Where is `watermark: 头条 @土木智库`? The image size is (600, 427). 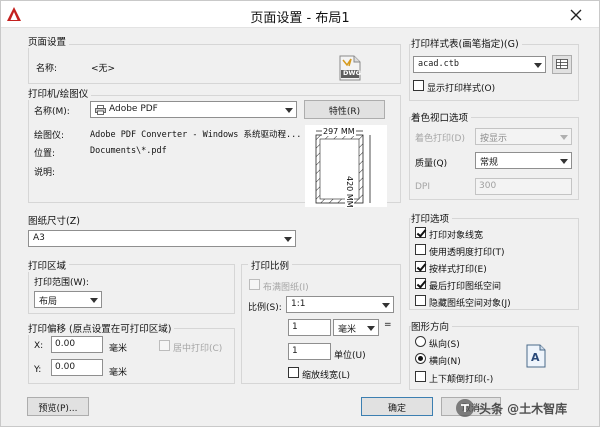
watermark: 头条 @土木智库 is located at coordinates (525, 408).